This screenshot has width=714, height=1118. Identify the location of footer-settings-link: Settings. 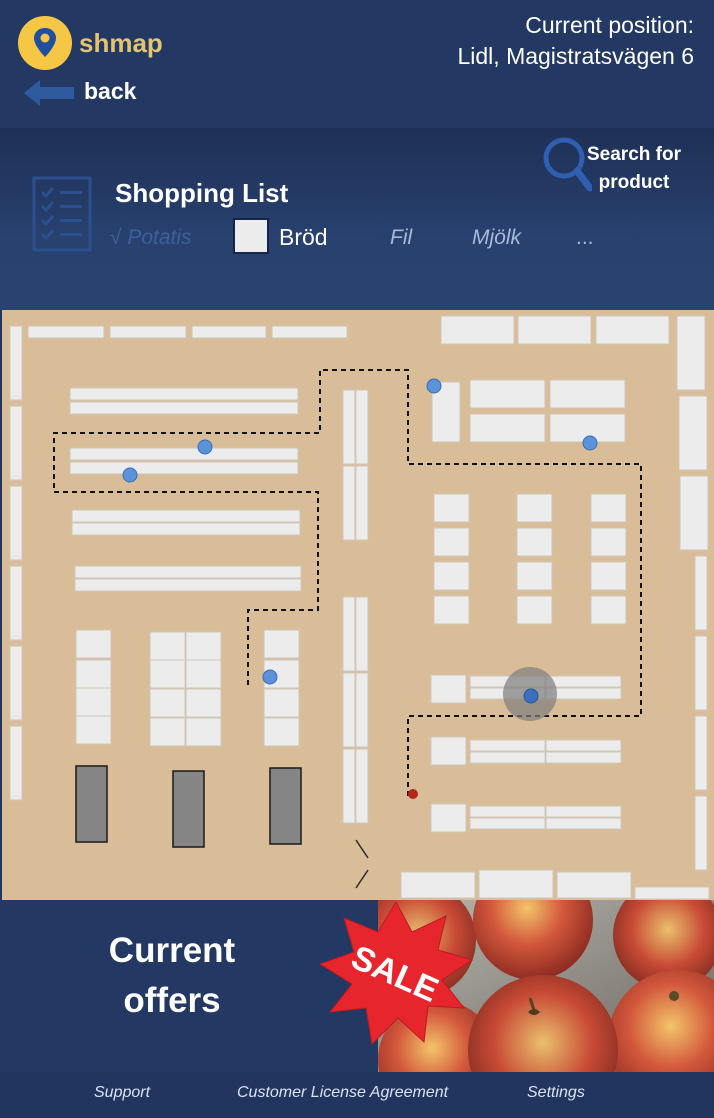
(556, 1093).